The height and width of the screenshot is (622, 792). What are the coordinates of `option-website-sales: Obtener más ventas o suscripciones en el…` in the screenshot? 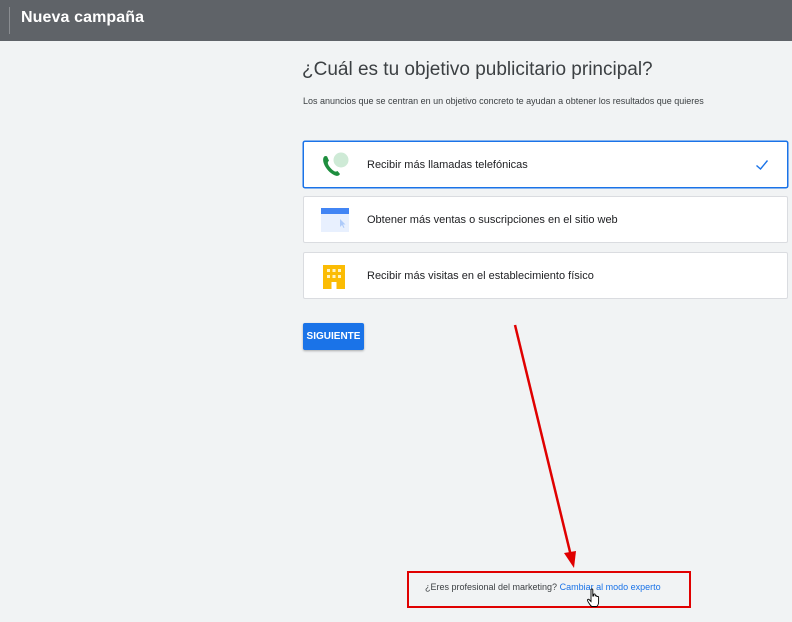 It's located at (545, 219).